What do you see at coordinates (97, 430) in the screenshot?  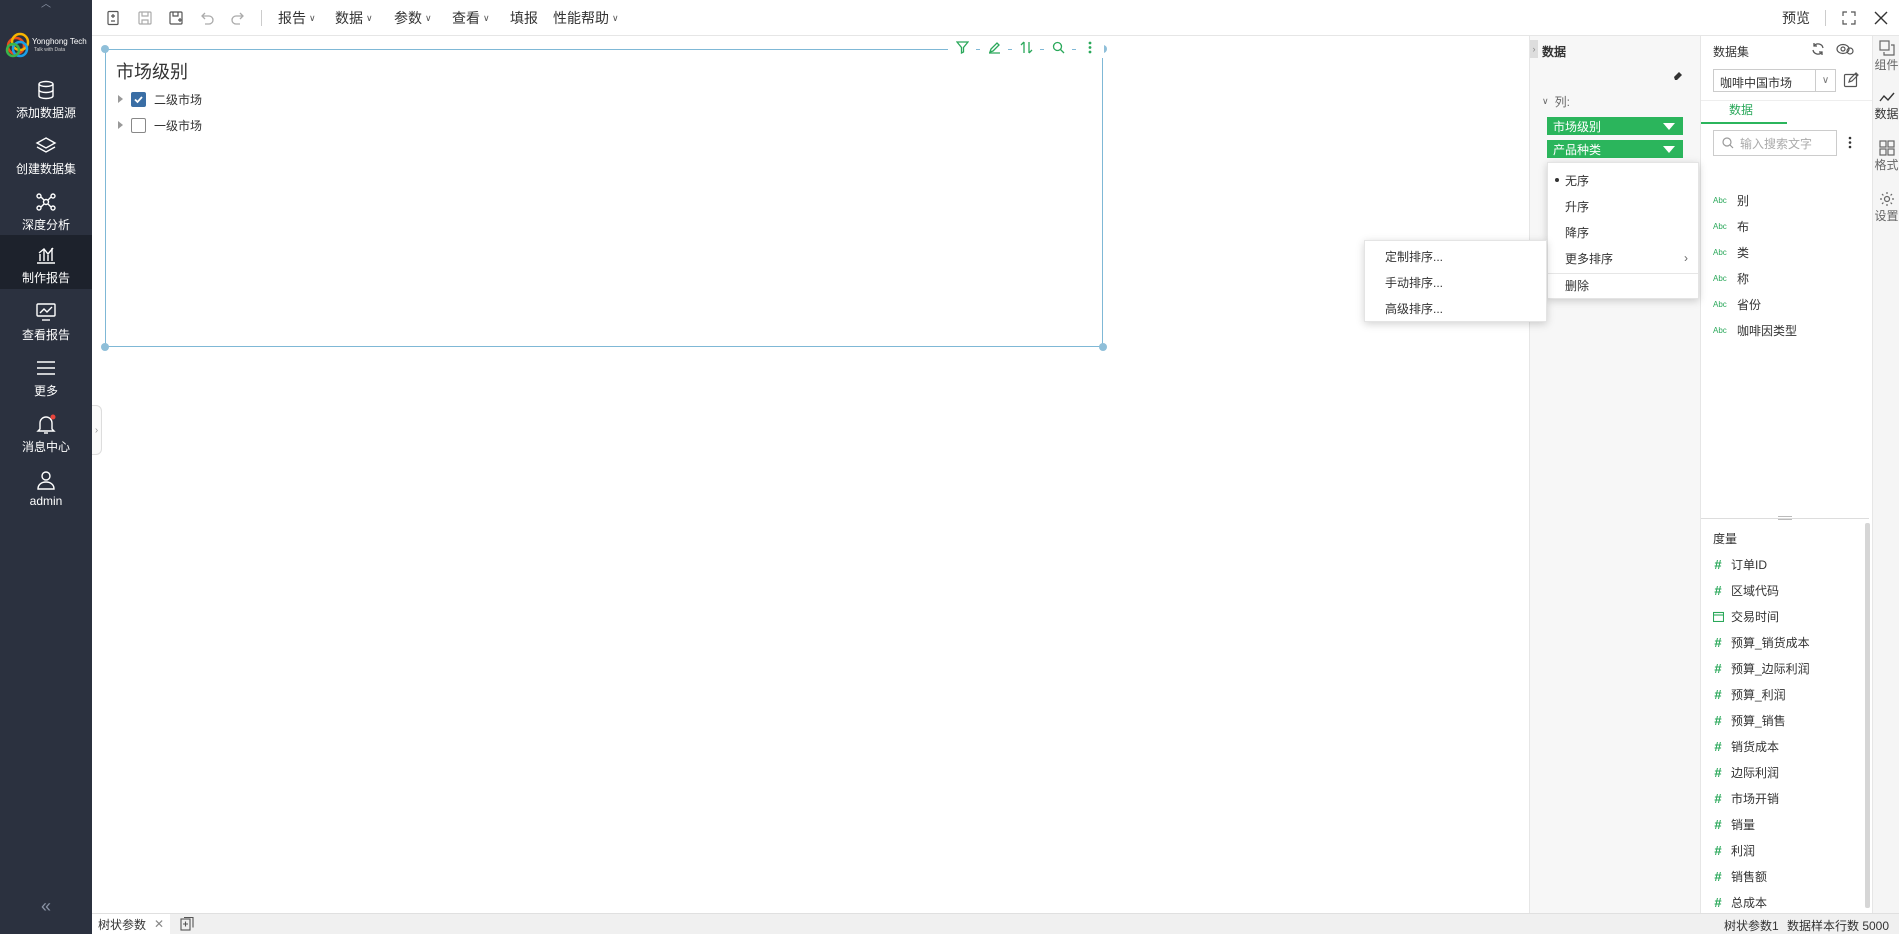 I see `expand-panel-tab: ›` at bounding box center [97, 430].